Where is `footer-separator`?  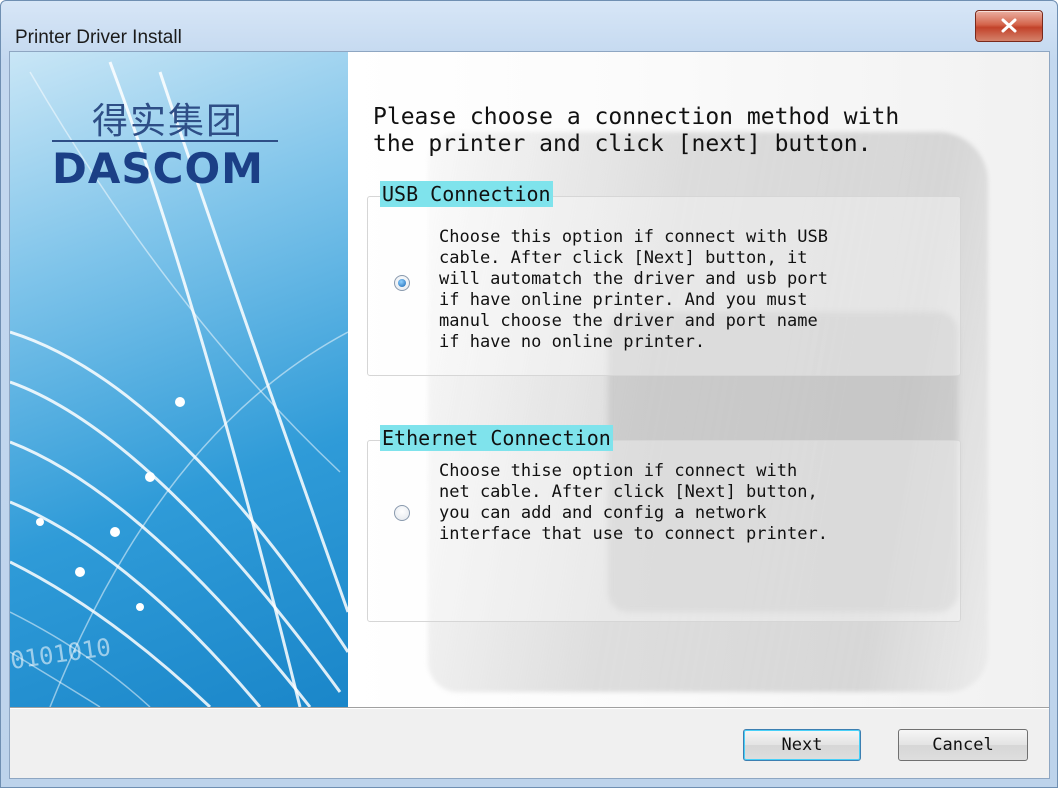
footer-separator is located at coordinates (529, 708).